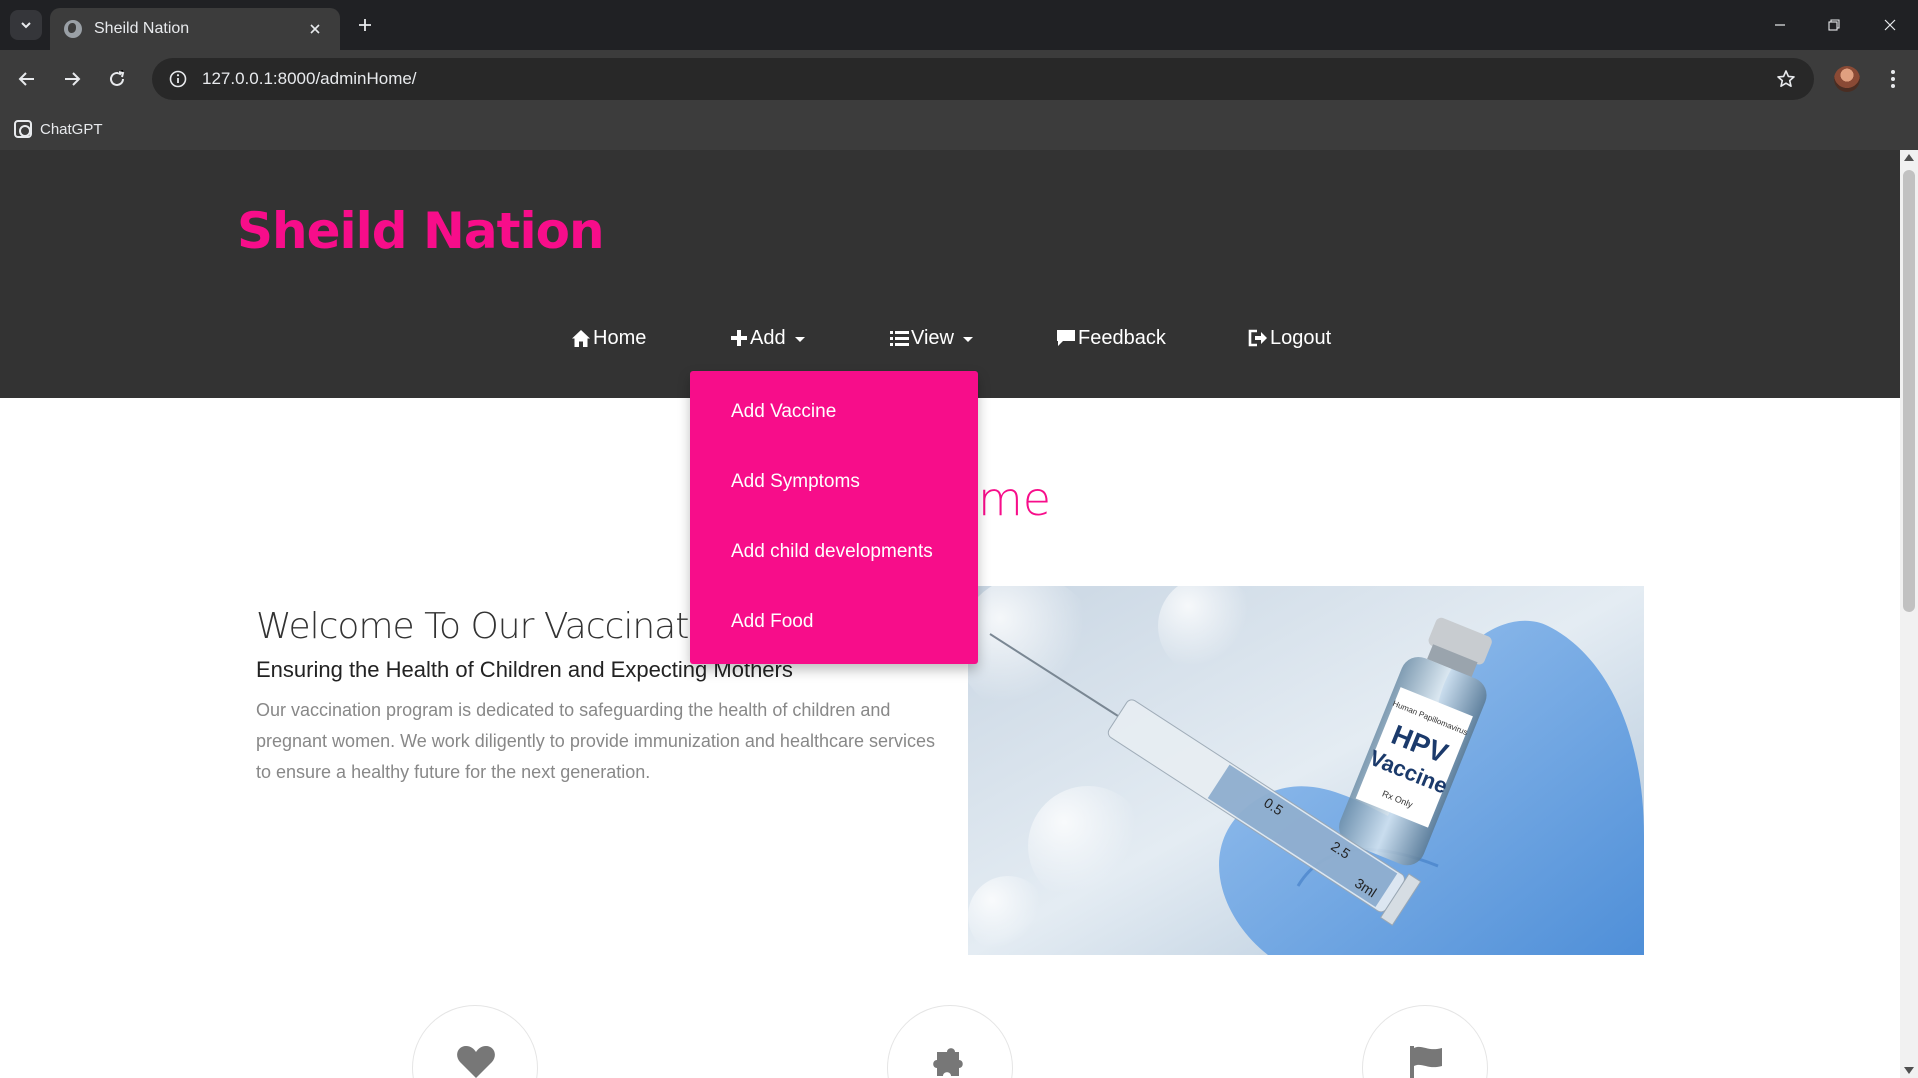  I want to click on restore-button, so click(1834, 25).